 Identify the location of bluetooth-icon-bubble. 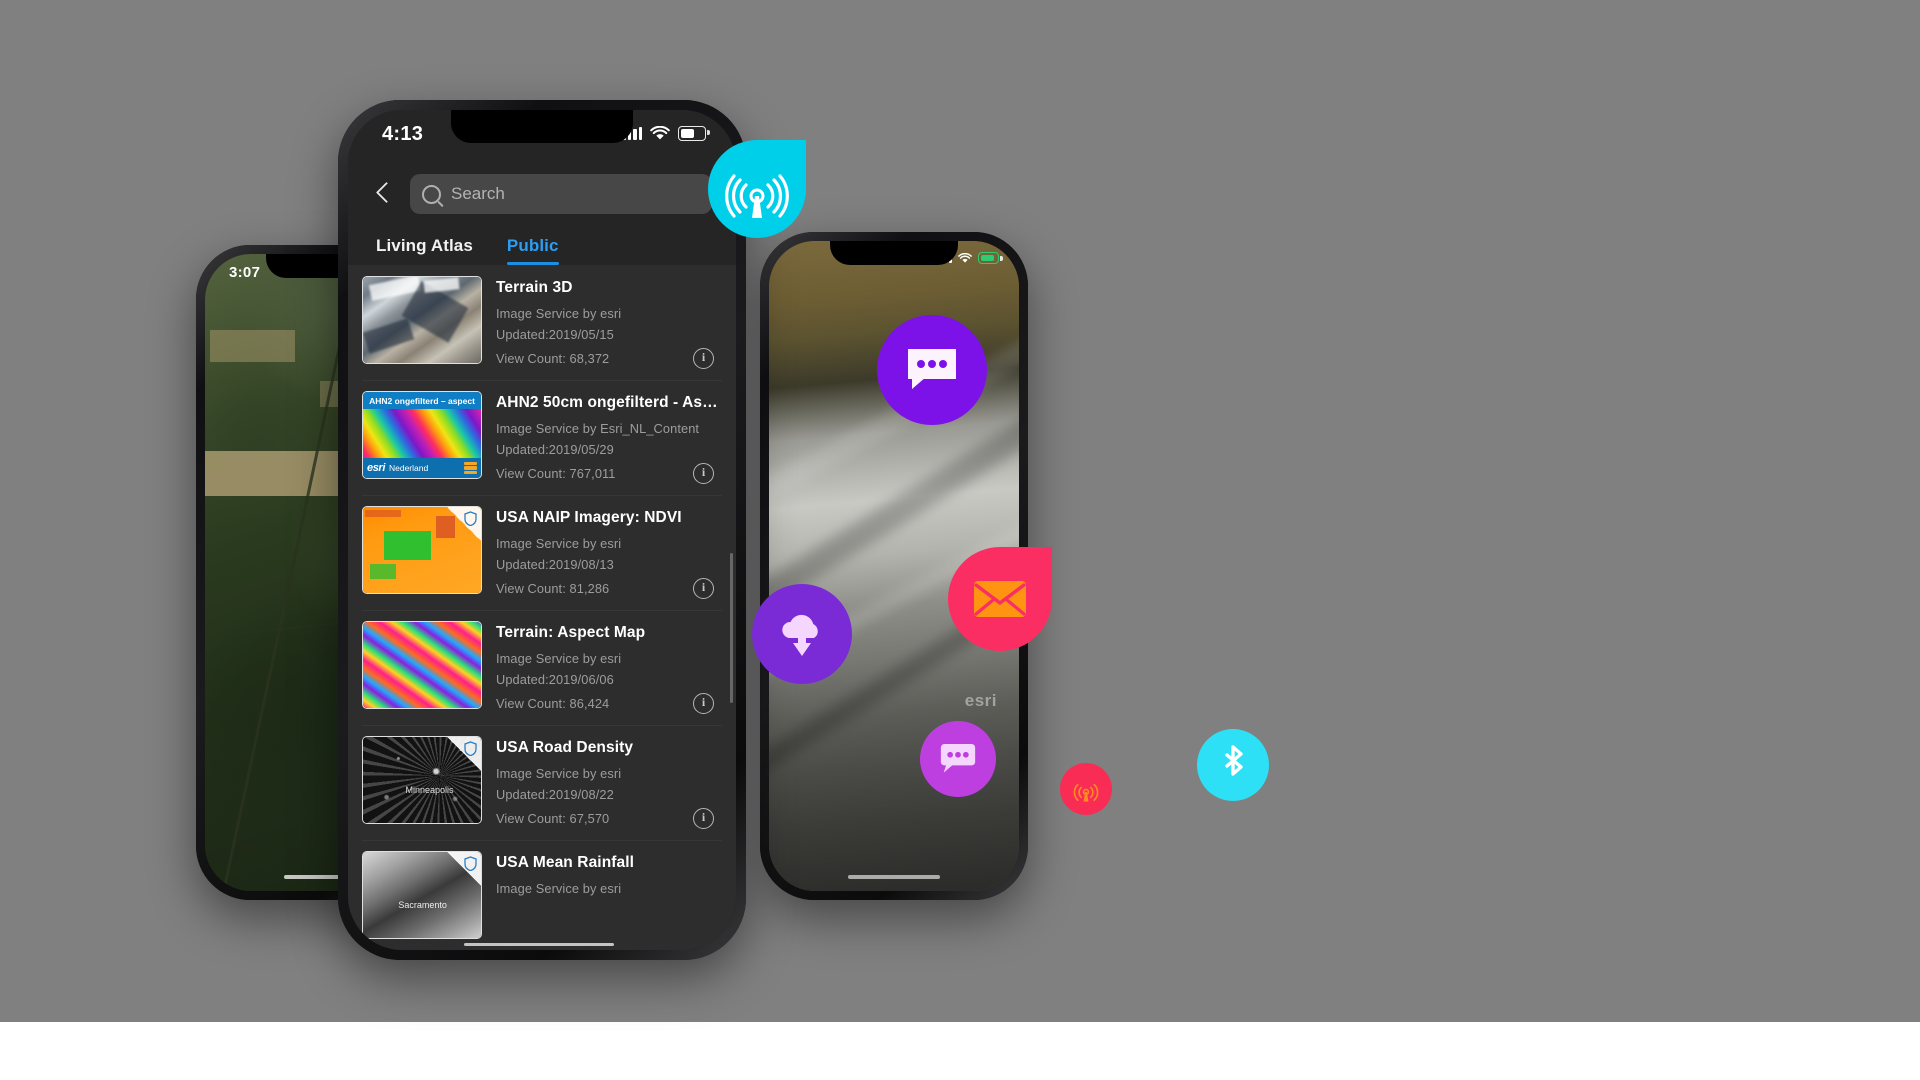
(1233, 765).